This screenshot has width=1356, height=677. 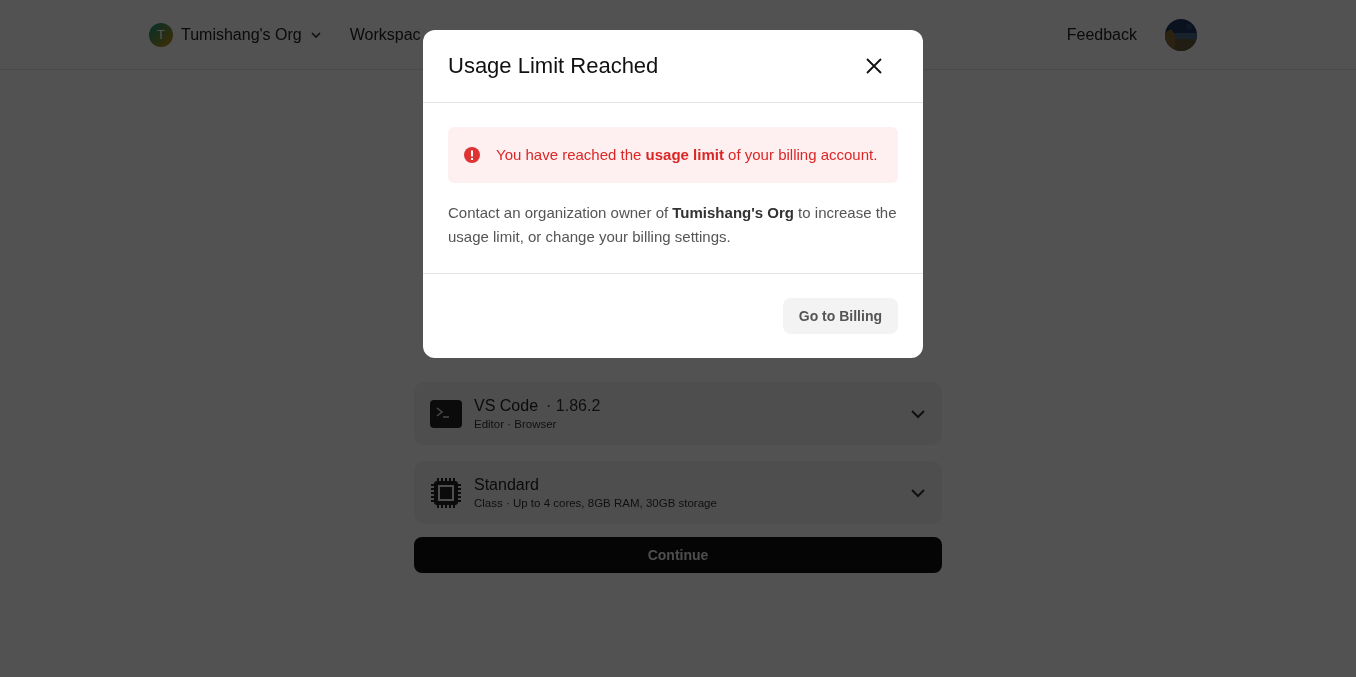 I want to click on option-subtitle: Editor · Browser, so click(x=516, y=424).